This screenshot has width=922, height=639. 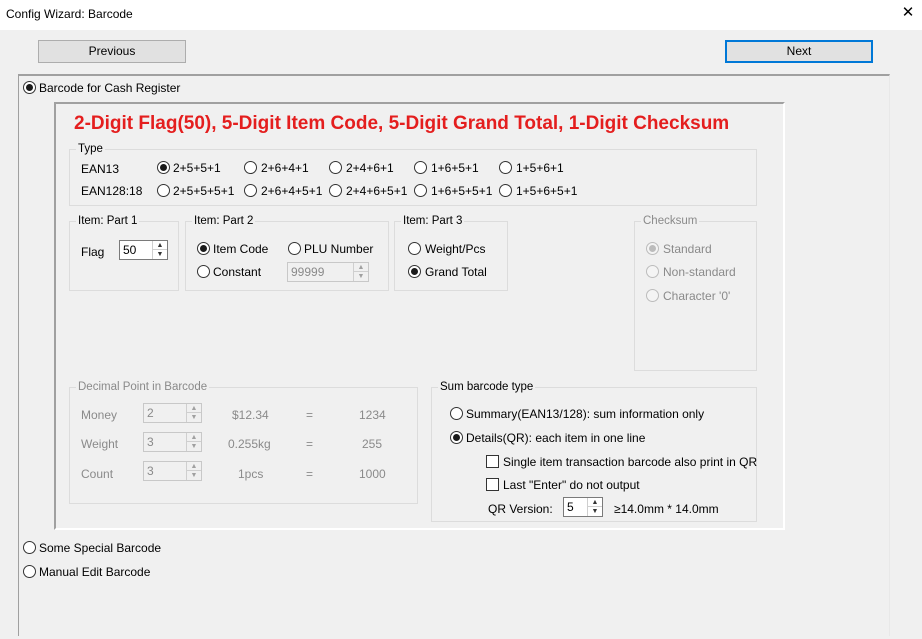 What do you see at coordinates (540, 168) in the screenshot?
I see `type-option-label: 1+5+6+1` at bounding box center [540, 168].